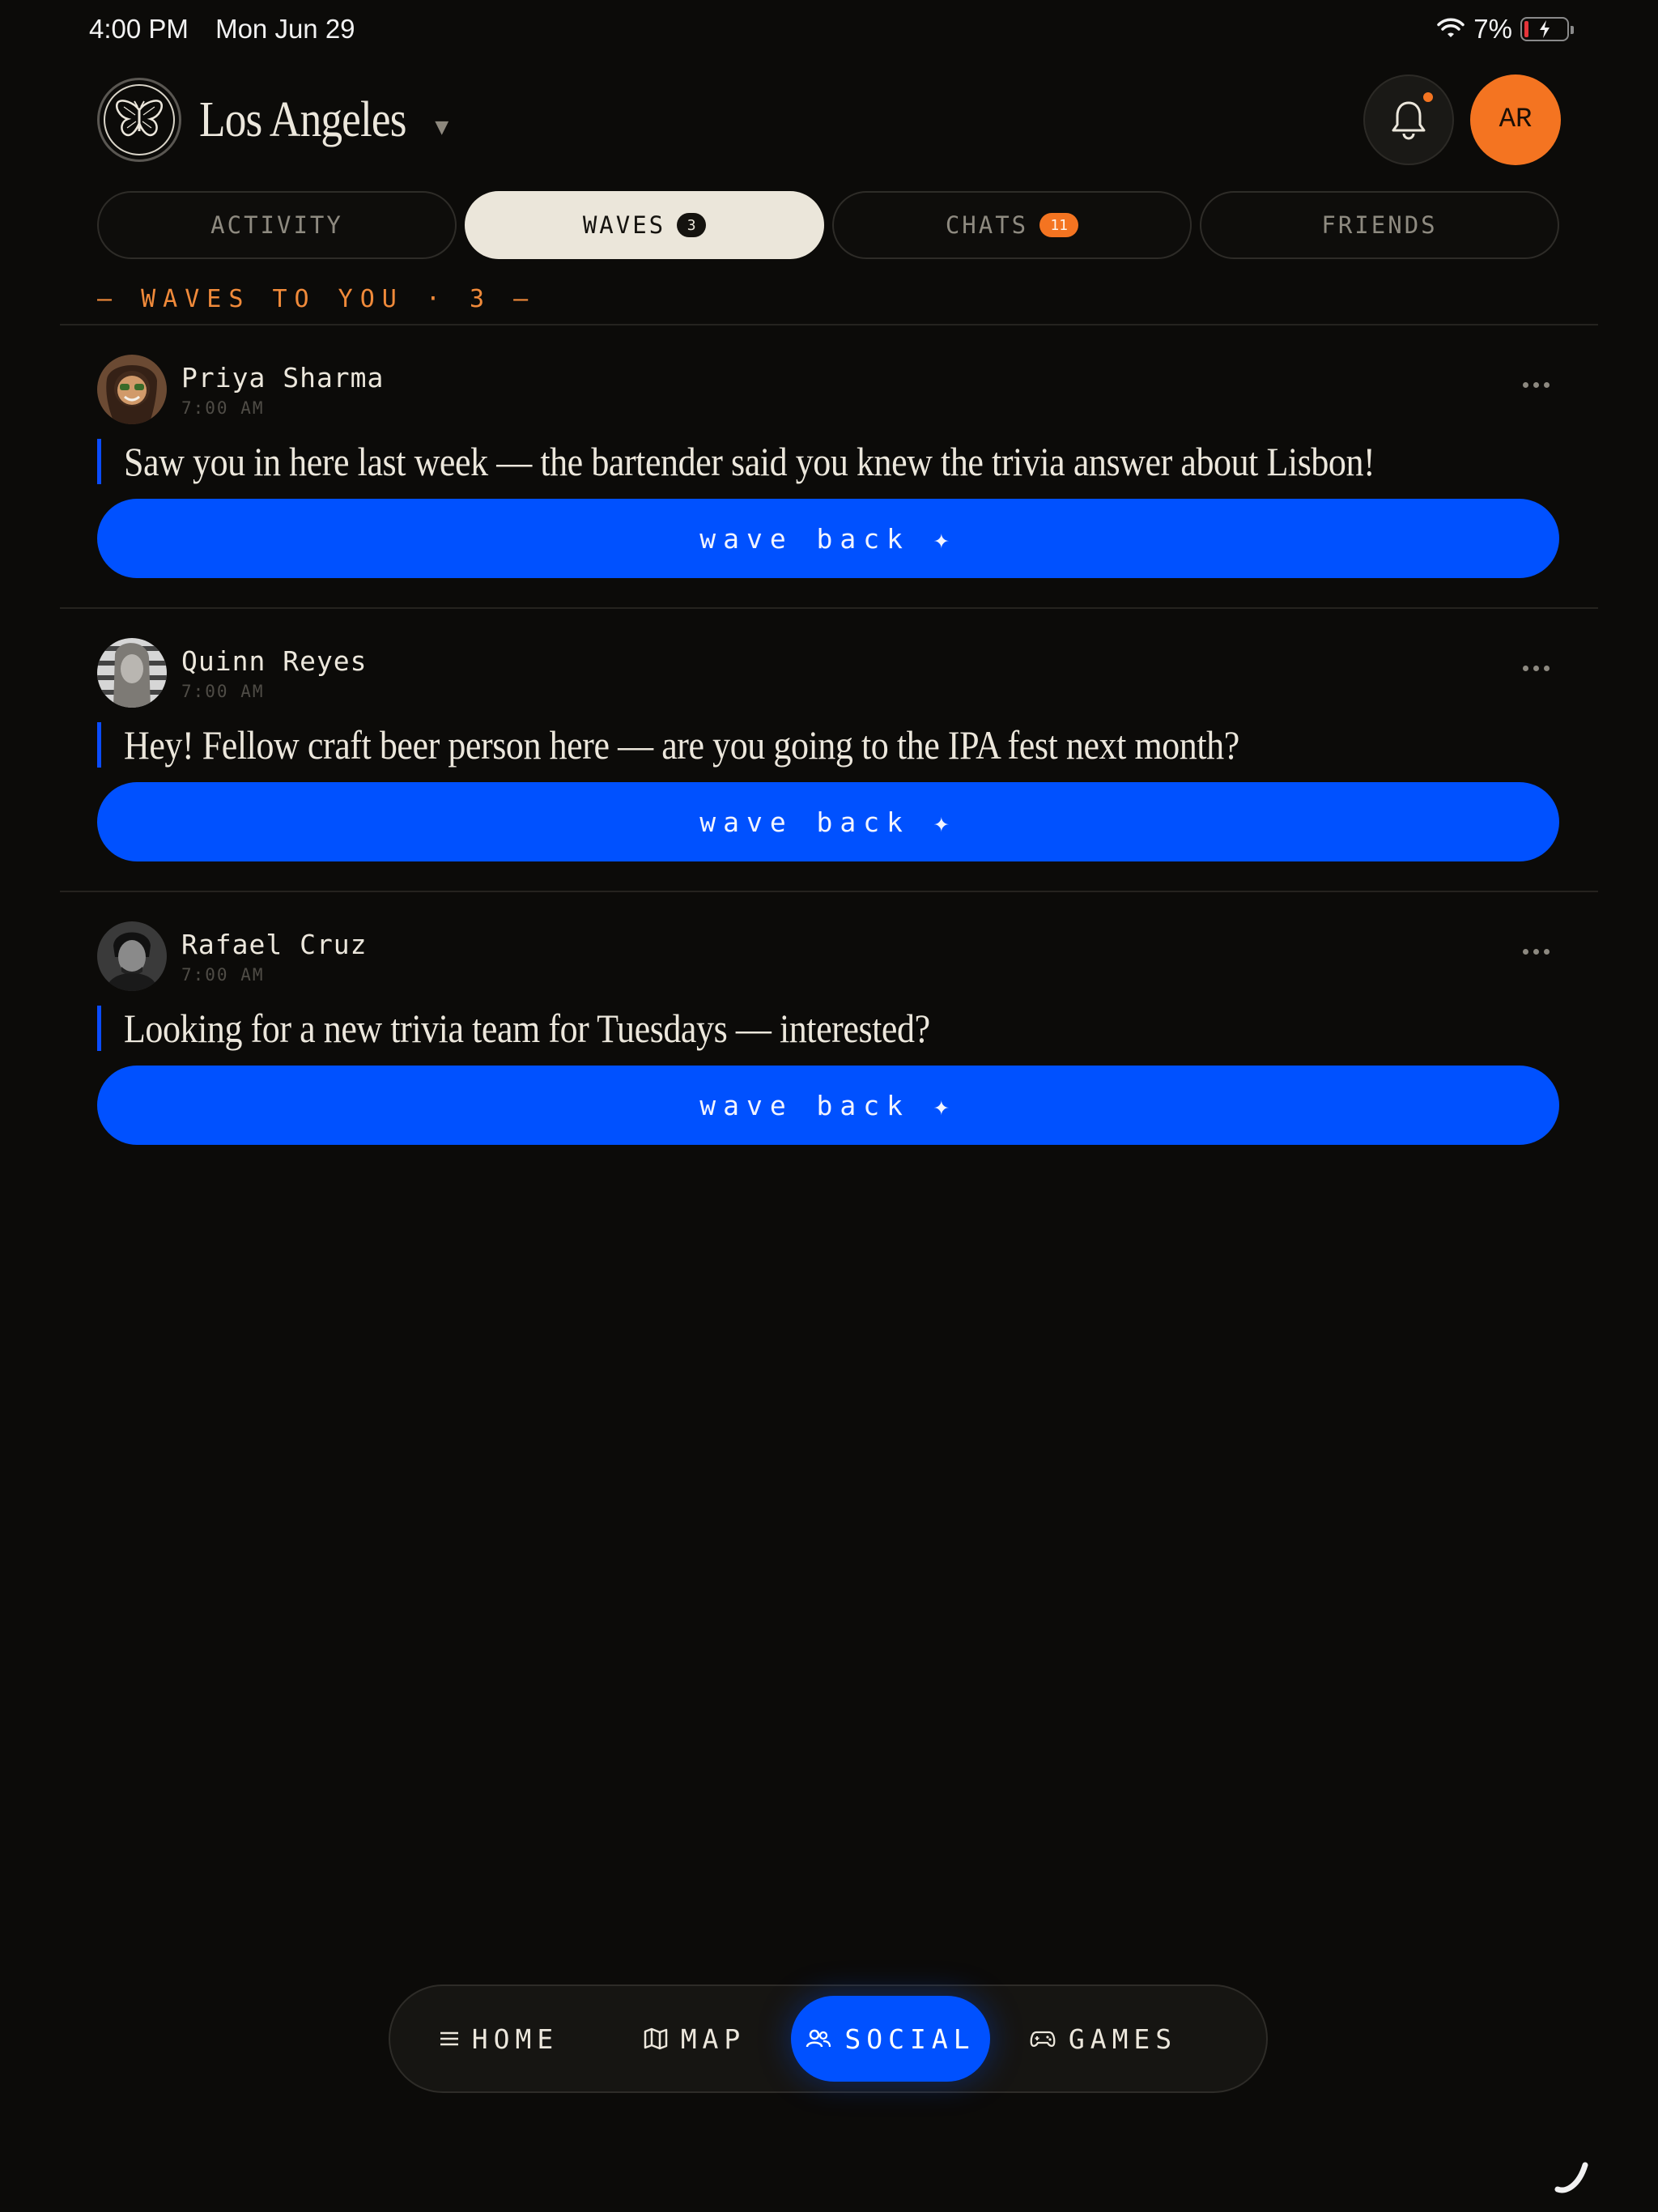 The height and width of the screenshot is (2212, 1658). What do you see at coordinates (1428, 98) in the screenshot?
I see `notification-dot` at bounding box center [1428, 98].